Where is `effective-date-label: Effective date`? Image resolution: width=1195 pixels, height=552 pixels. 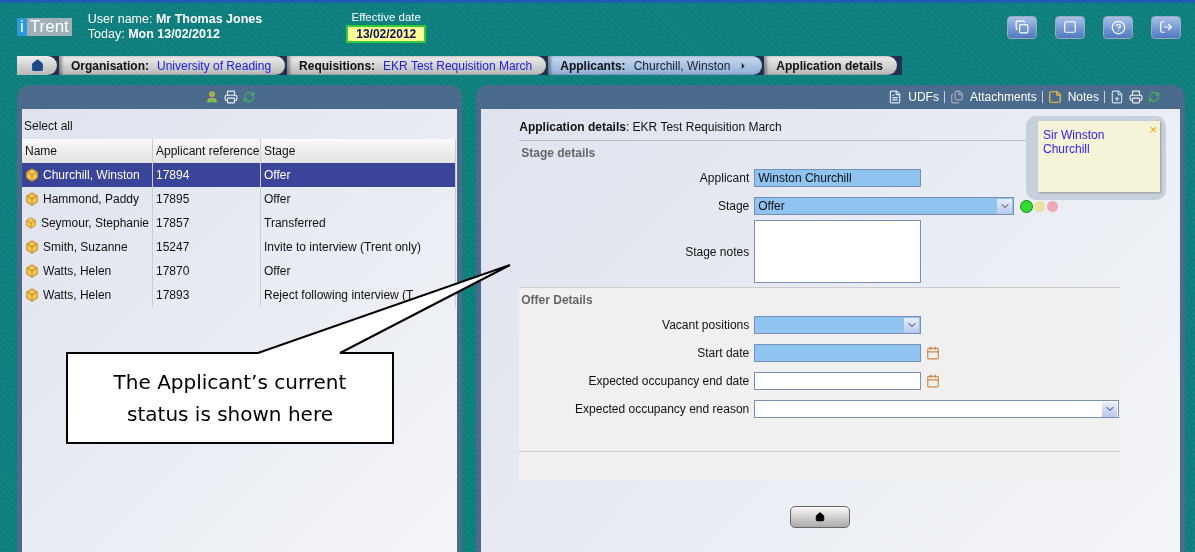
effective-date-label: Effective date is located at coordinates (386, 17).